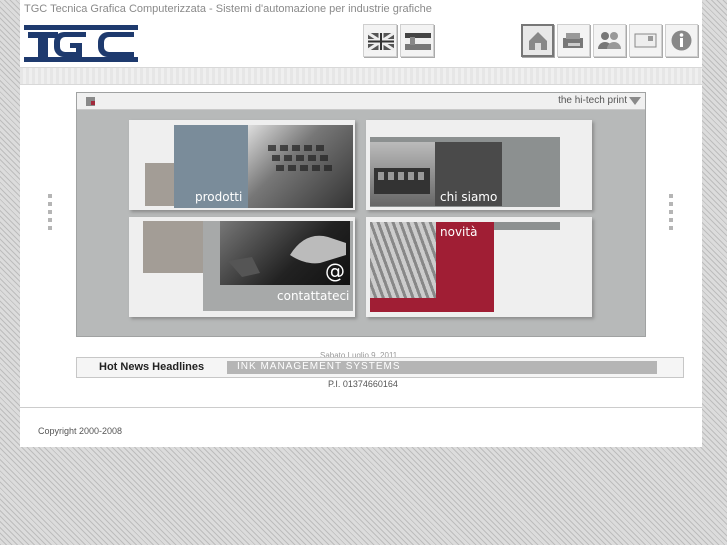  Describe the element at coordinates (335, 271) in the screenshot. I see `at-symbol: @` at that location.